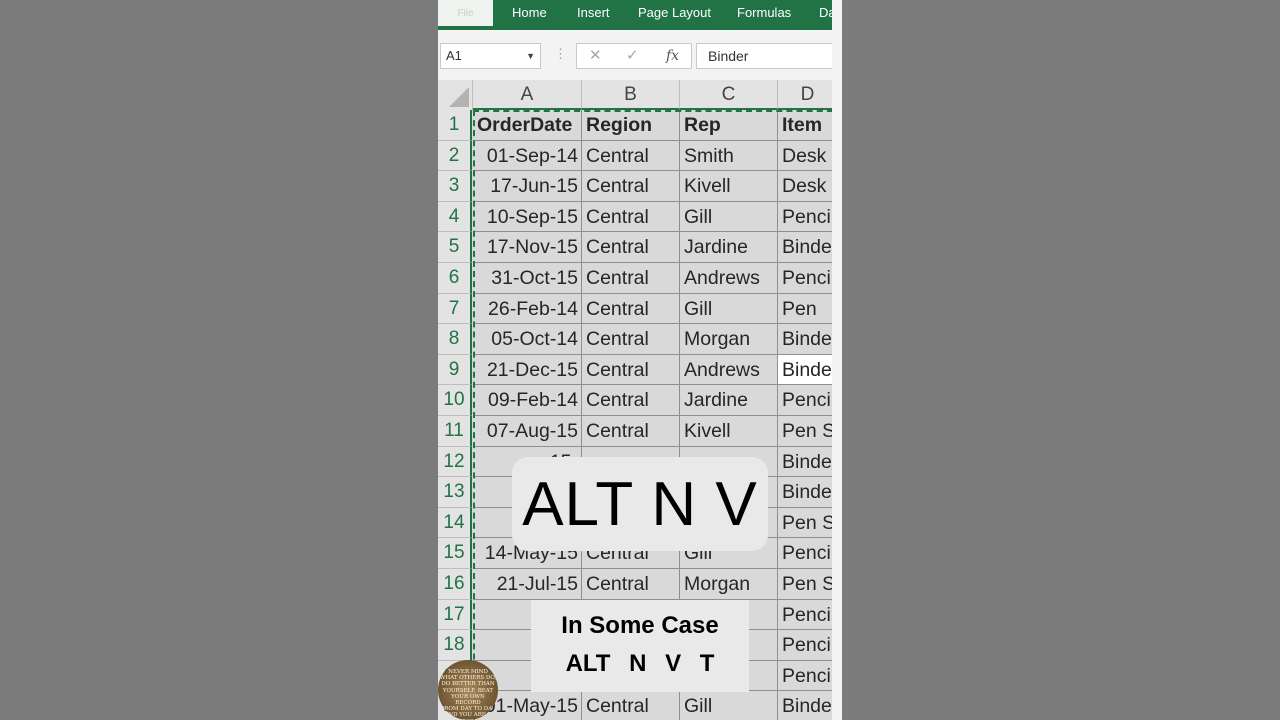 Image resolution: width=1280 pixels, height=720 pixels. What do you see at coordinates (455, 95) in the screenshot?
I see `select-all-button` at bounding box center [455, 95].